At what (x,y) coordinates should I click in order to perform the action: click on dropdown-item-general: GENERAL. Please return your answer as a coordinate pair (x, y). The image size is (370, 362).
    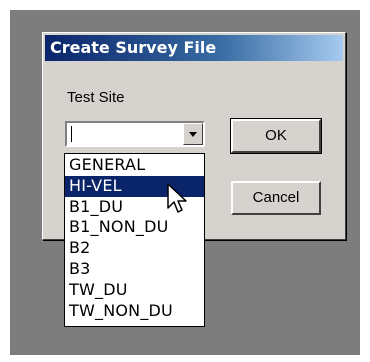
    Looking at the image, I should click on (134, 165).